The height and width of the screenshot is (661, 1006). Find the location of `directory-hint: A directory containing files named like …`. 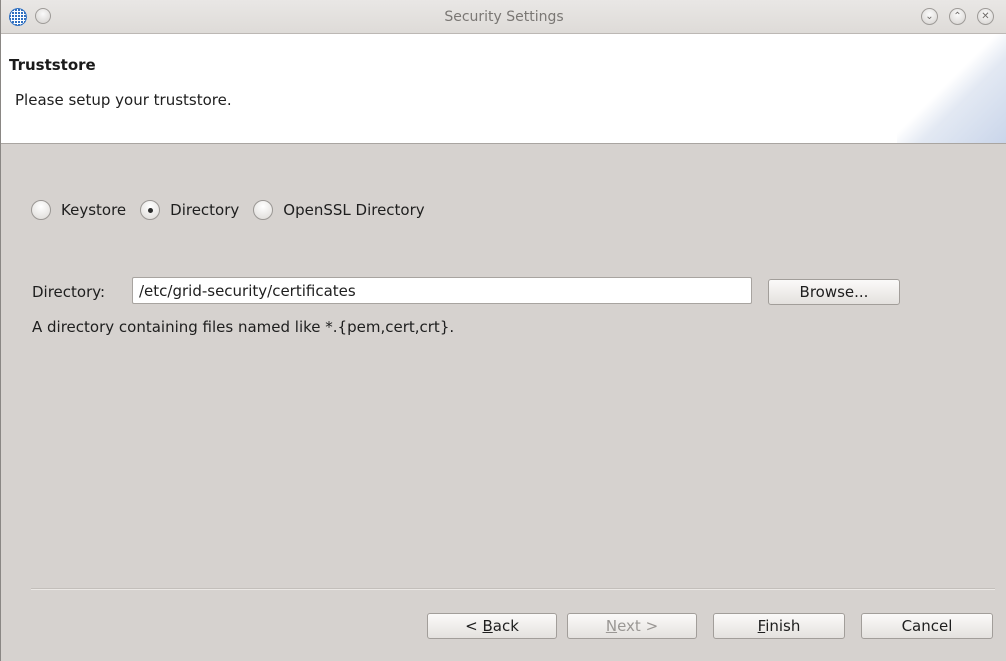

directory-hint: A directory containing files named like … is located at coordinates (243, 327).